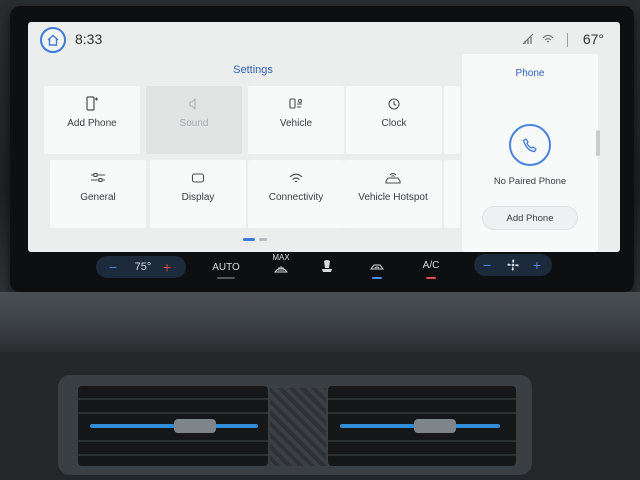 The image size is (640, 480). What do you see at coordinates (296, 197) in the screenshot?
I see `tile-label: Connectivity` at bounding box center [296, 197].